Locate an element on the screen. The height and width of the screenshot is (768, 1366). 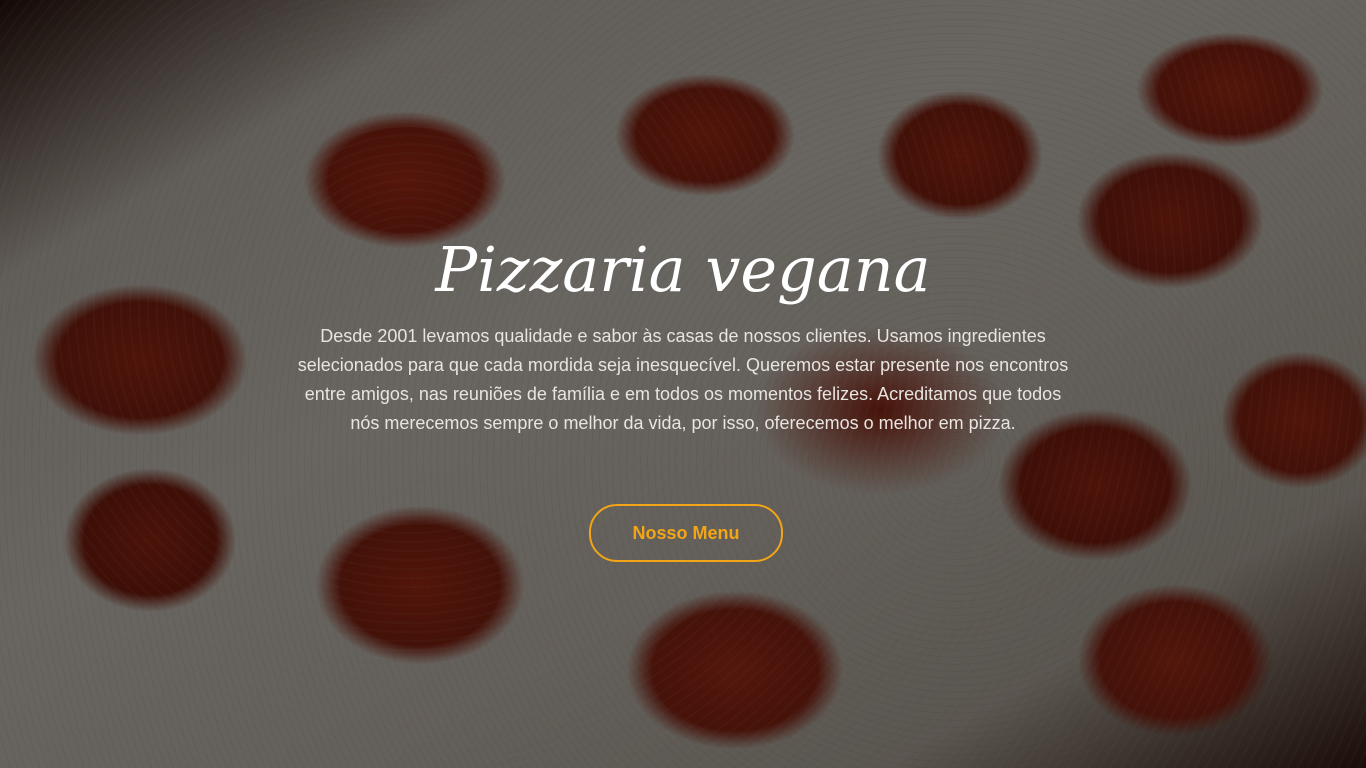
menu-button: Nosso Menu is located at coordinates (686, 533).